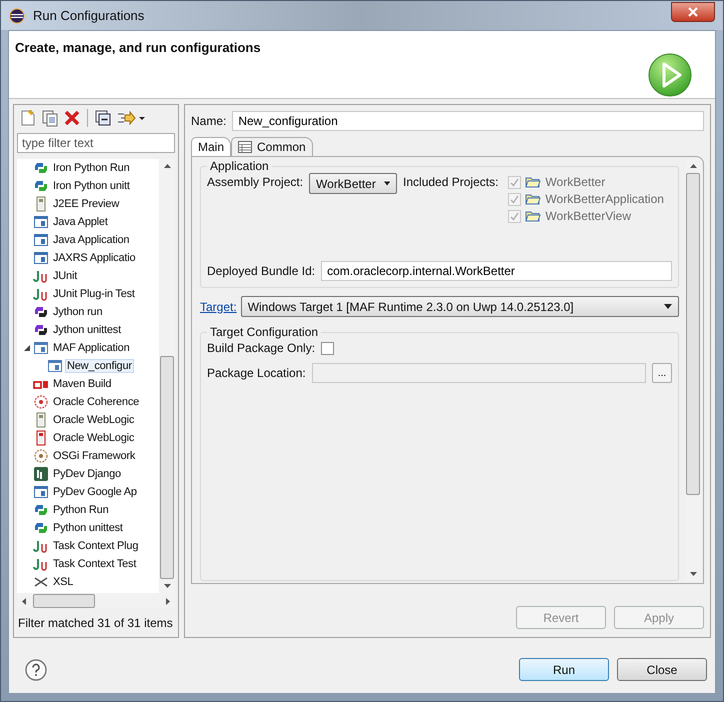 This screenshot has width=724, height=702. What do you see at coordinates (575, 182) in the screenshot?
I see `project-name: WorkBetter` at bounding box center [575, 182].